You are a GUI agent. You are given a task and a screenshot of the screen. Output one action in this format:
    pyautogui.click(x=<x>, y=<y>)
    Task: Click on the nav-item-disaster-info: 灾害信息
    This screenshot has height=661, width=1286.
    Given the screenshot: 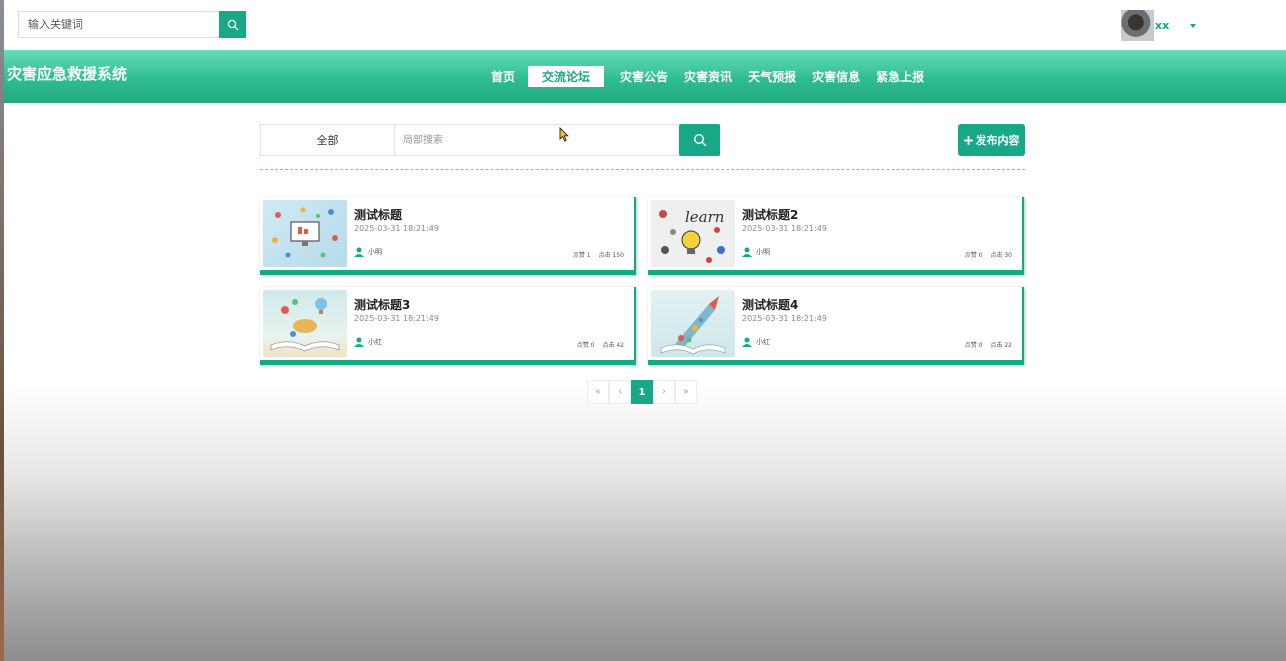 What is the action you would take?
    pyautogui.click(x=836, y=76)
    